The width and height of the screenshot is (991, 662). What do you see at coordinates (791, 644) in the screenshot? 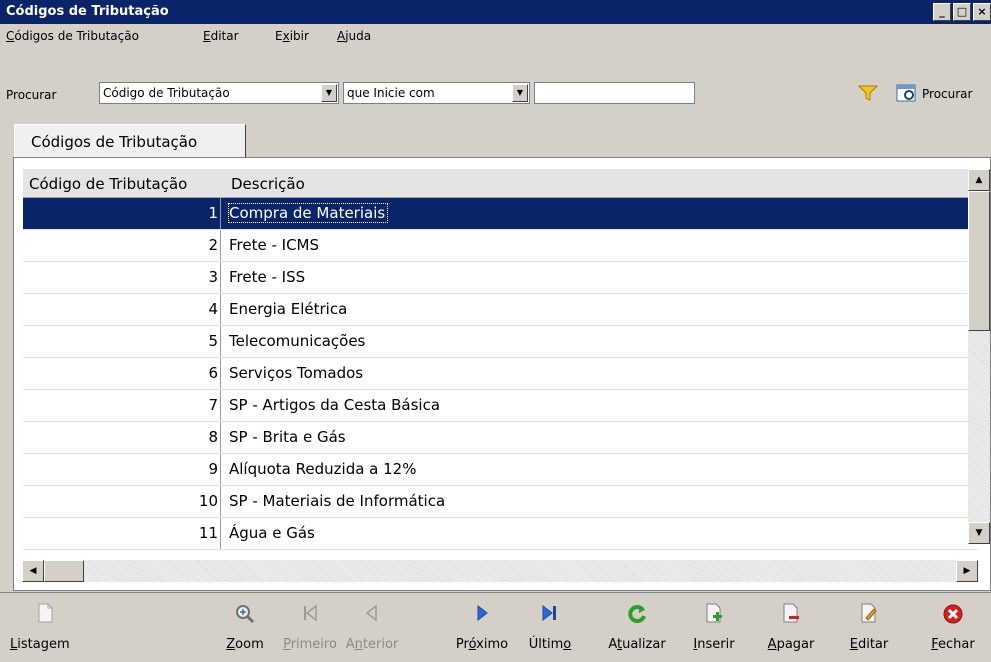
I see `apagar-label: Apagar` at bounding box center [791, 644].